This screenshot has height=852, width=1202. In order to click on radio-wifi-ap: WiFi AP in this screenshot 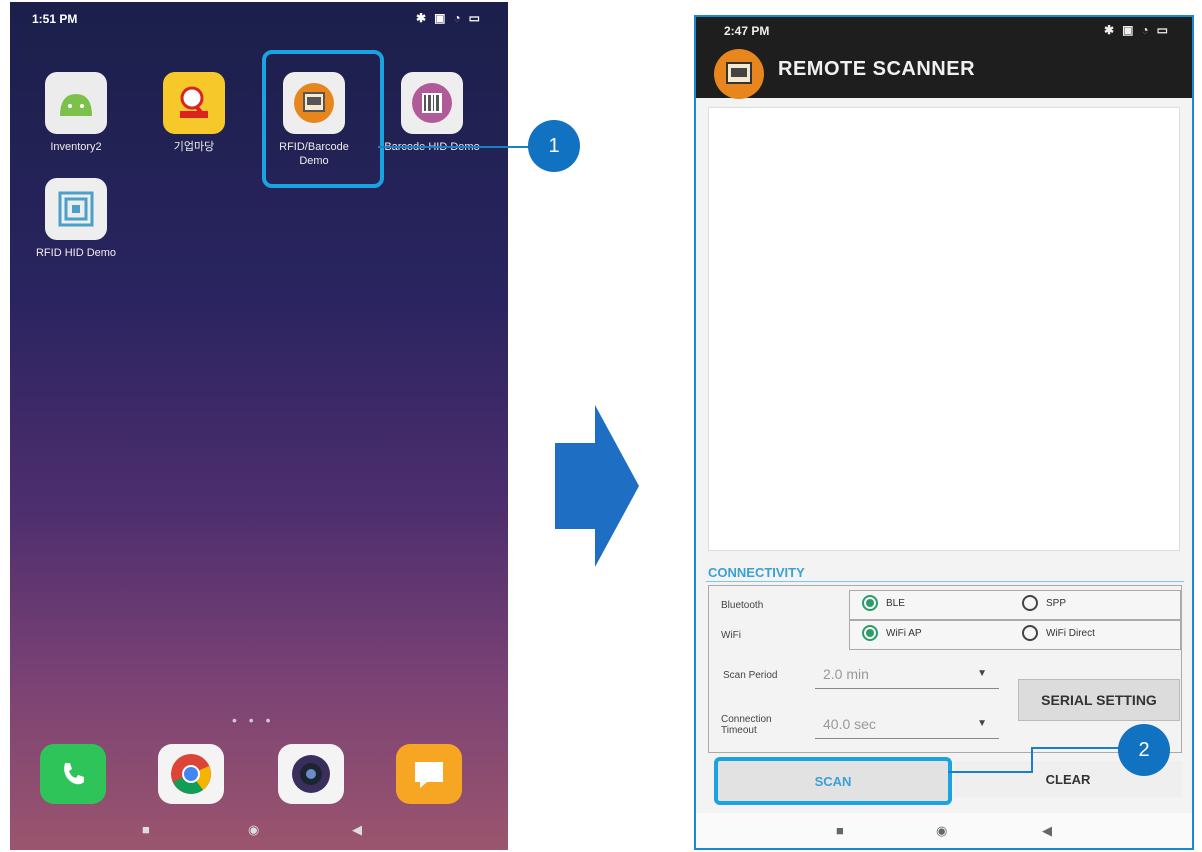, I will do `click(892, 633)`.